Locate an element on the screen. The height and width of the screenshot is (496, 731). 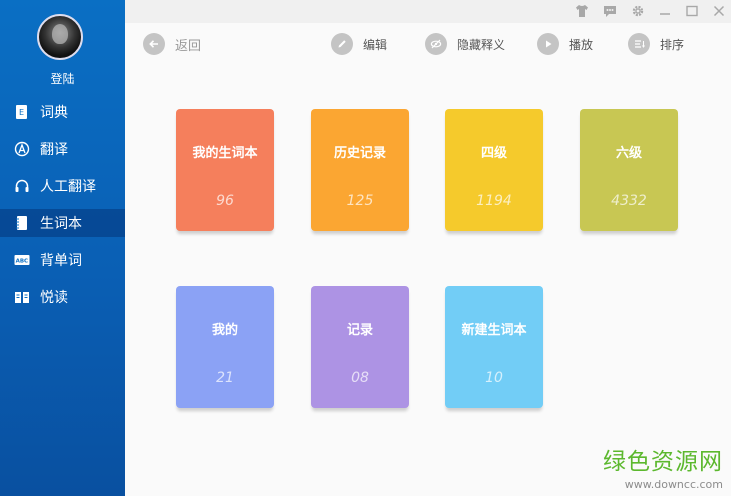
sidebar-item-vocabulary: 生词本 is located at coordinates (62, 223).